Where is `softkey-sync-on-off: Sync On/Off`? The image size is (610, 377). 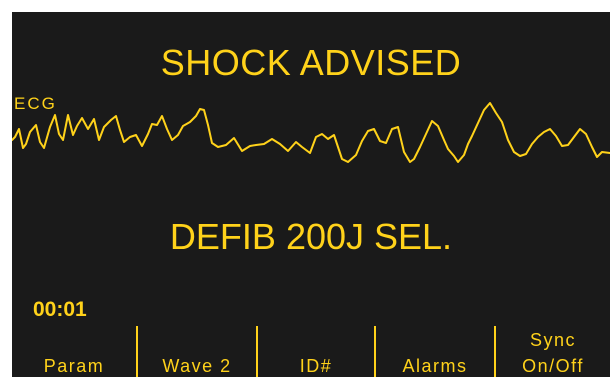 softkey-sync-on-off: Sync On/Off is located at coordinates (553, 351).